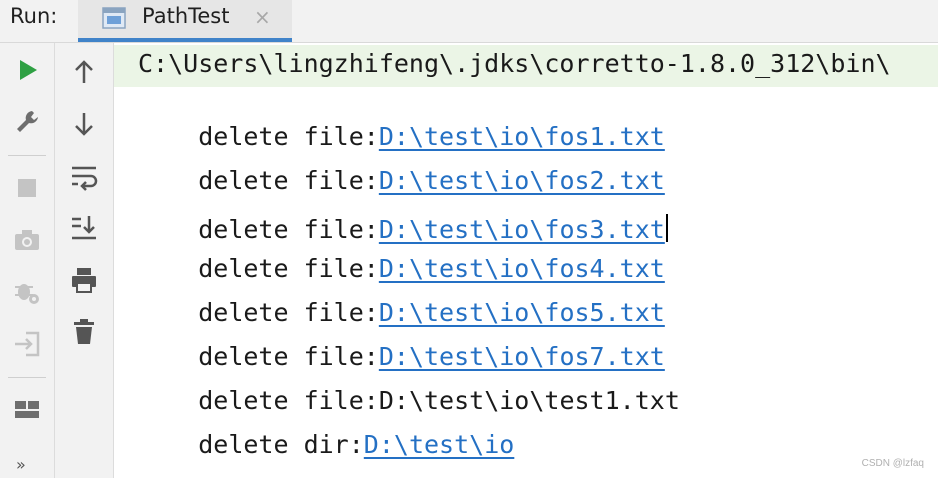 Image resolution: width=938 pixels, height=488 pixels. I want to click on trash-icon, so click(84, 332).